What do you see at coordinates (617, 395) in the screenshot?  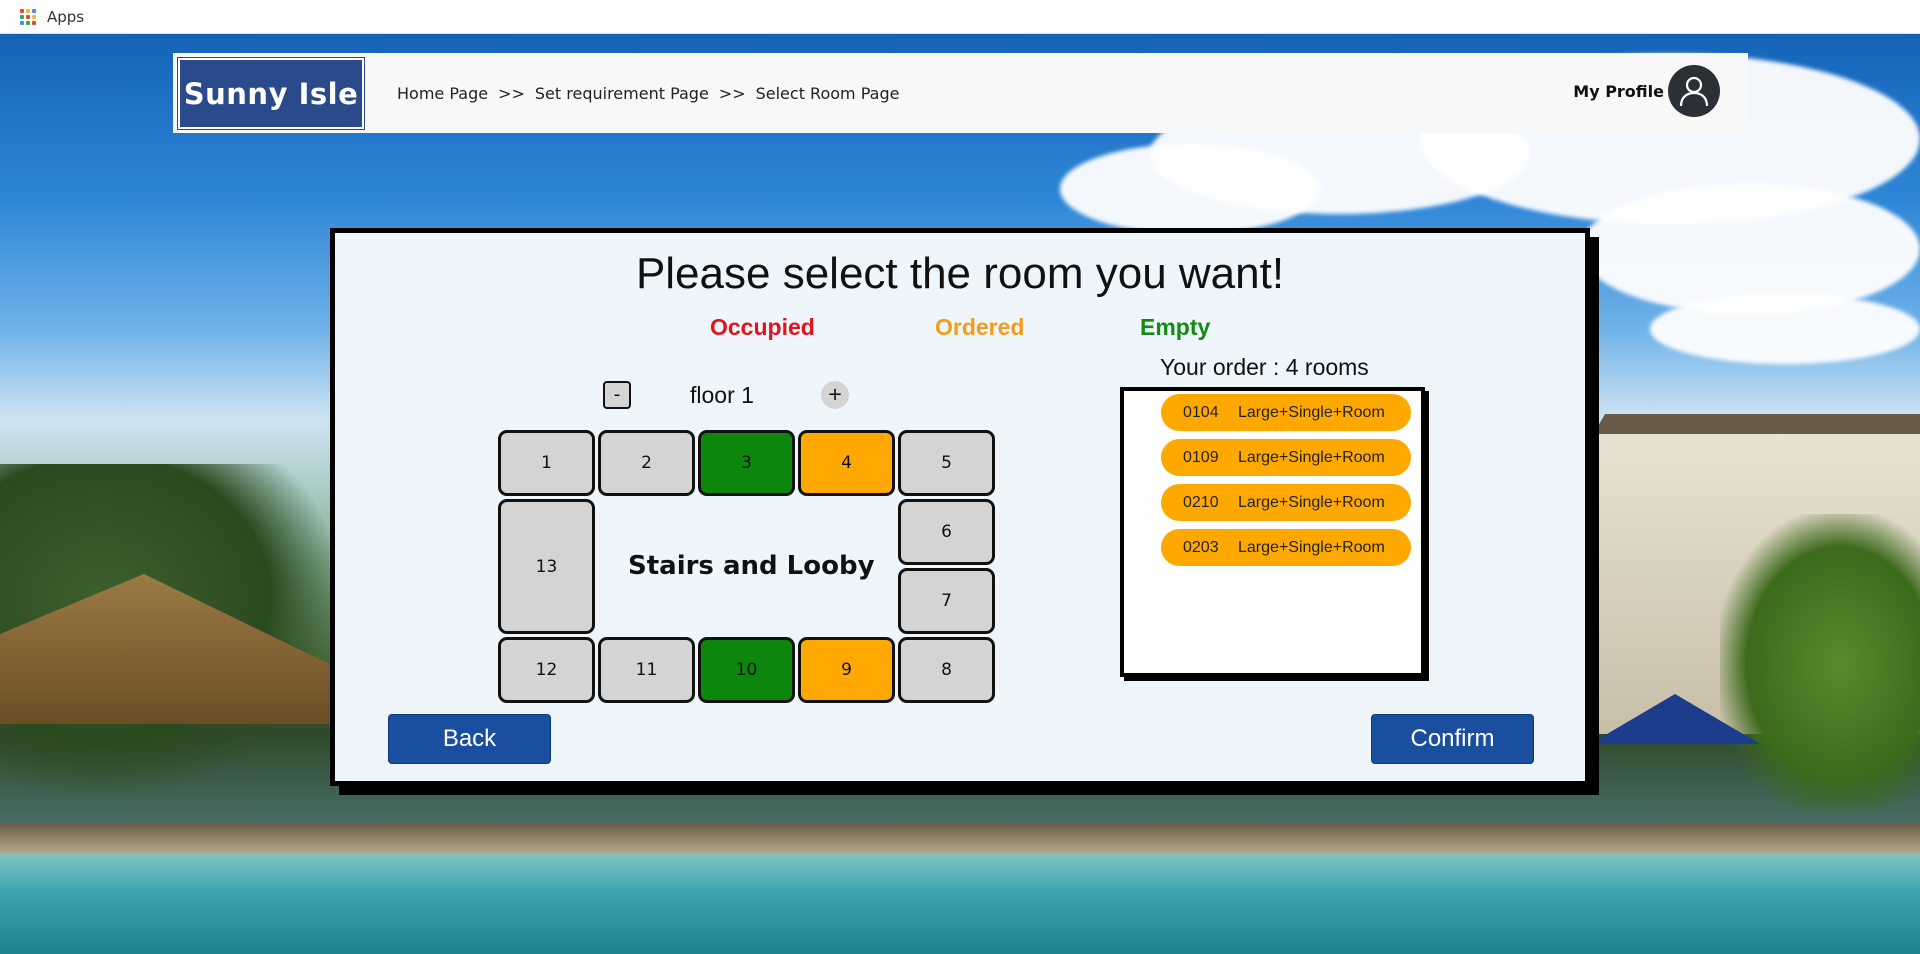 I see `floor-decrement-button: -` at bounding box center [617, 395].